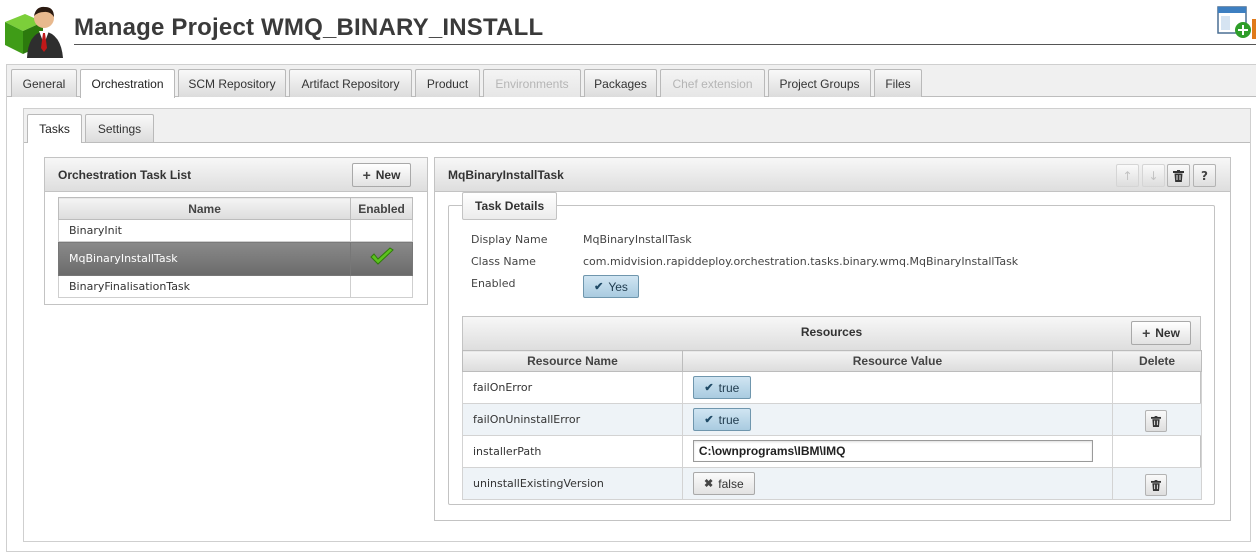 The image size is (1256, 556). What do you see at coordinates (493, 283) in the screenshot?
I see `enabled-label: Enabled` at bounding box center [493, 283].